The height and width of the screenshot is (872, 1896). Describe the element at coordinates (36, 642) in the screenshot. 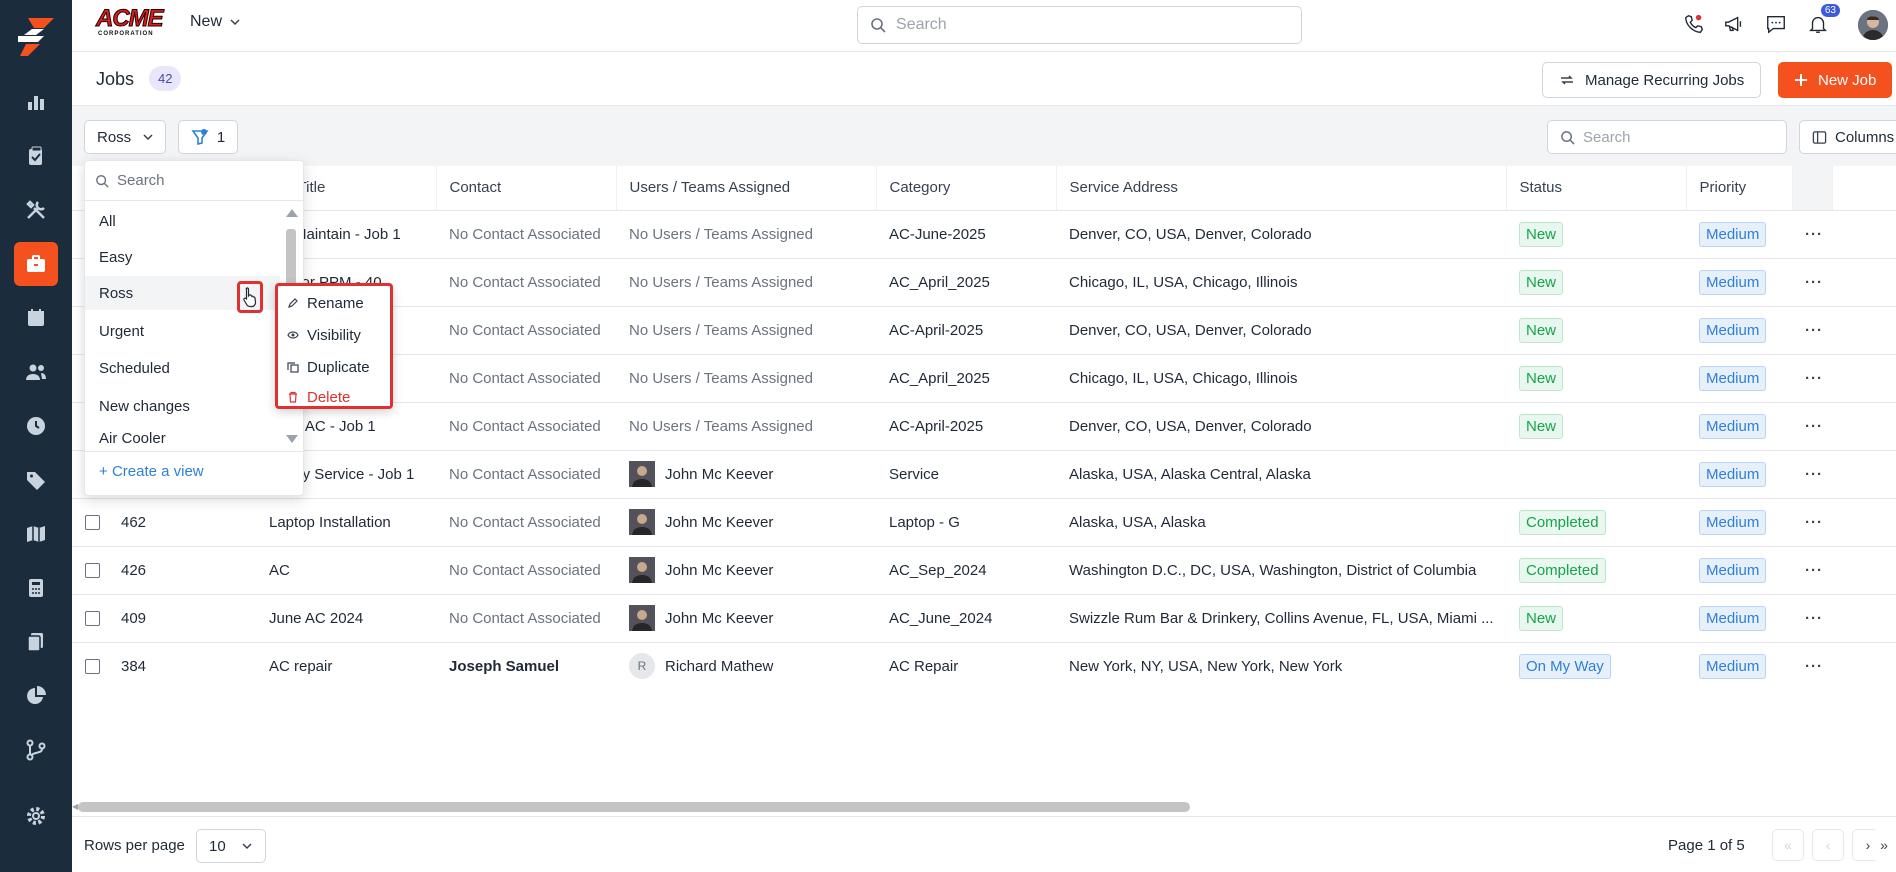

I see `documents-icon` at that location.